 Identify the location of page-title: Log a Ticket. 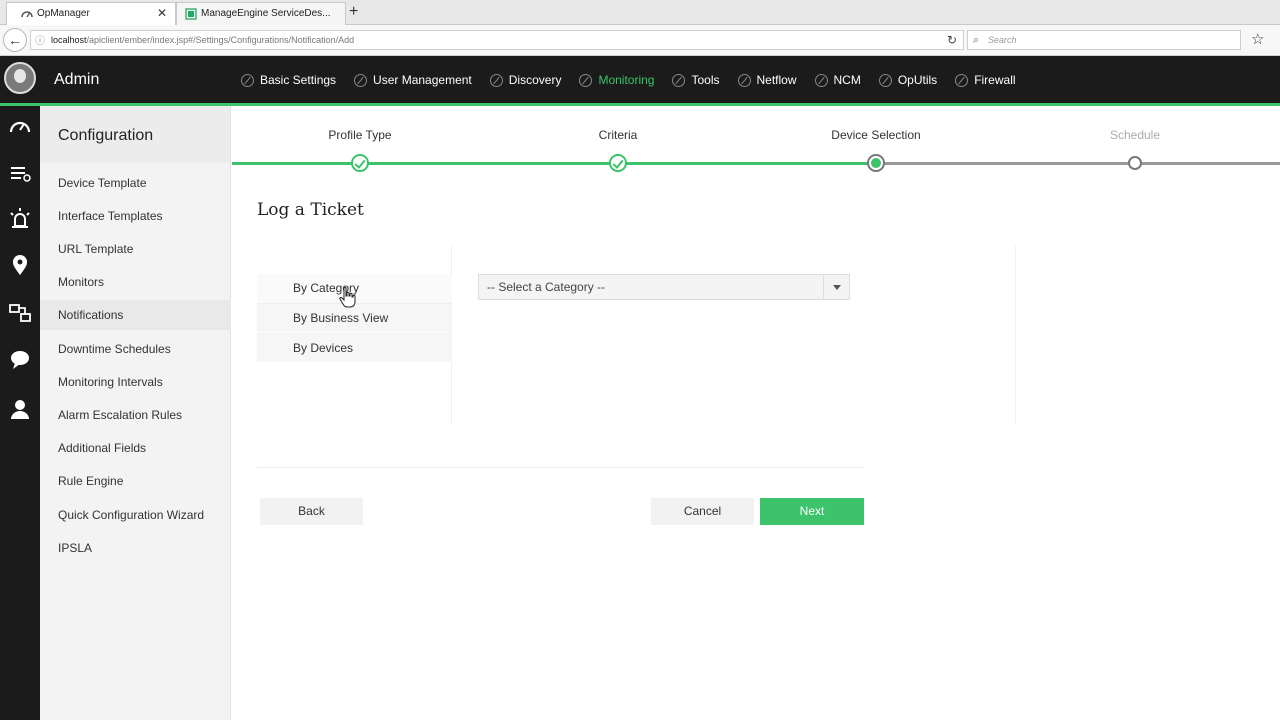
(310, 210).